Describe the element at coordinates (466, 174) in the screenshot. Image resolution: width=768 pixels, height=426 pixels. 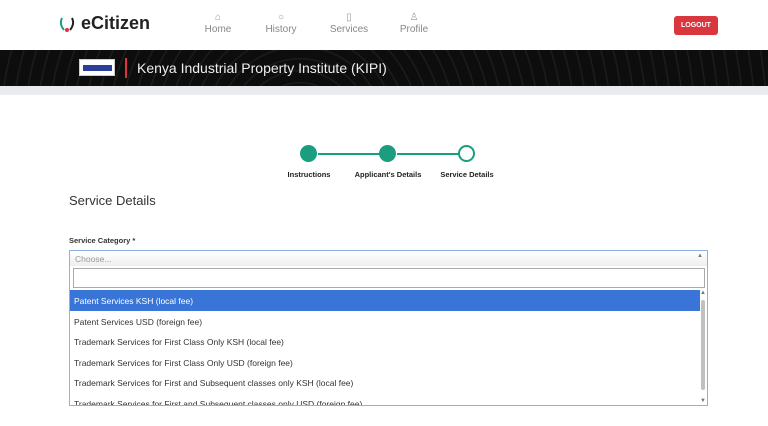
I see `step-label: Service Details` at that location.